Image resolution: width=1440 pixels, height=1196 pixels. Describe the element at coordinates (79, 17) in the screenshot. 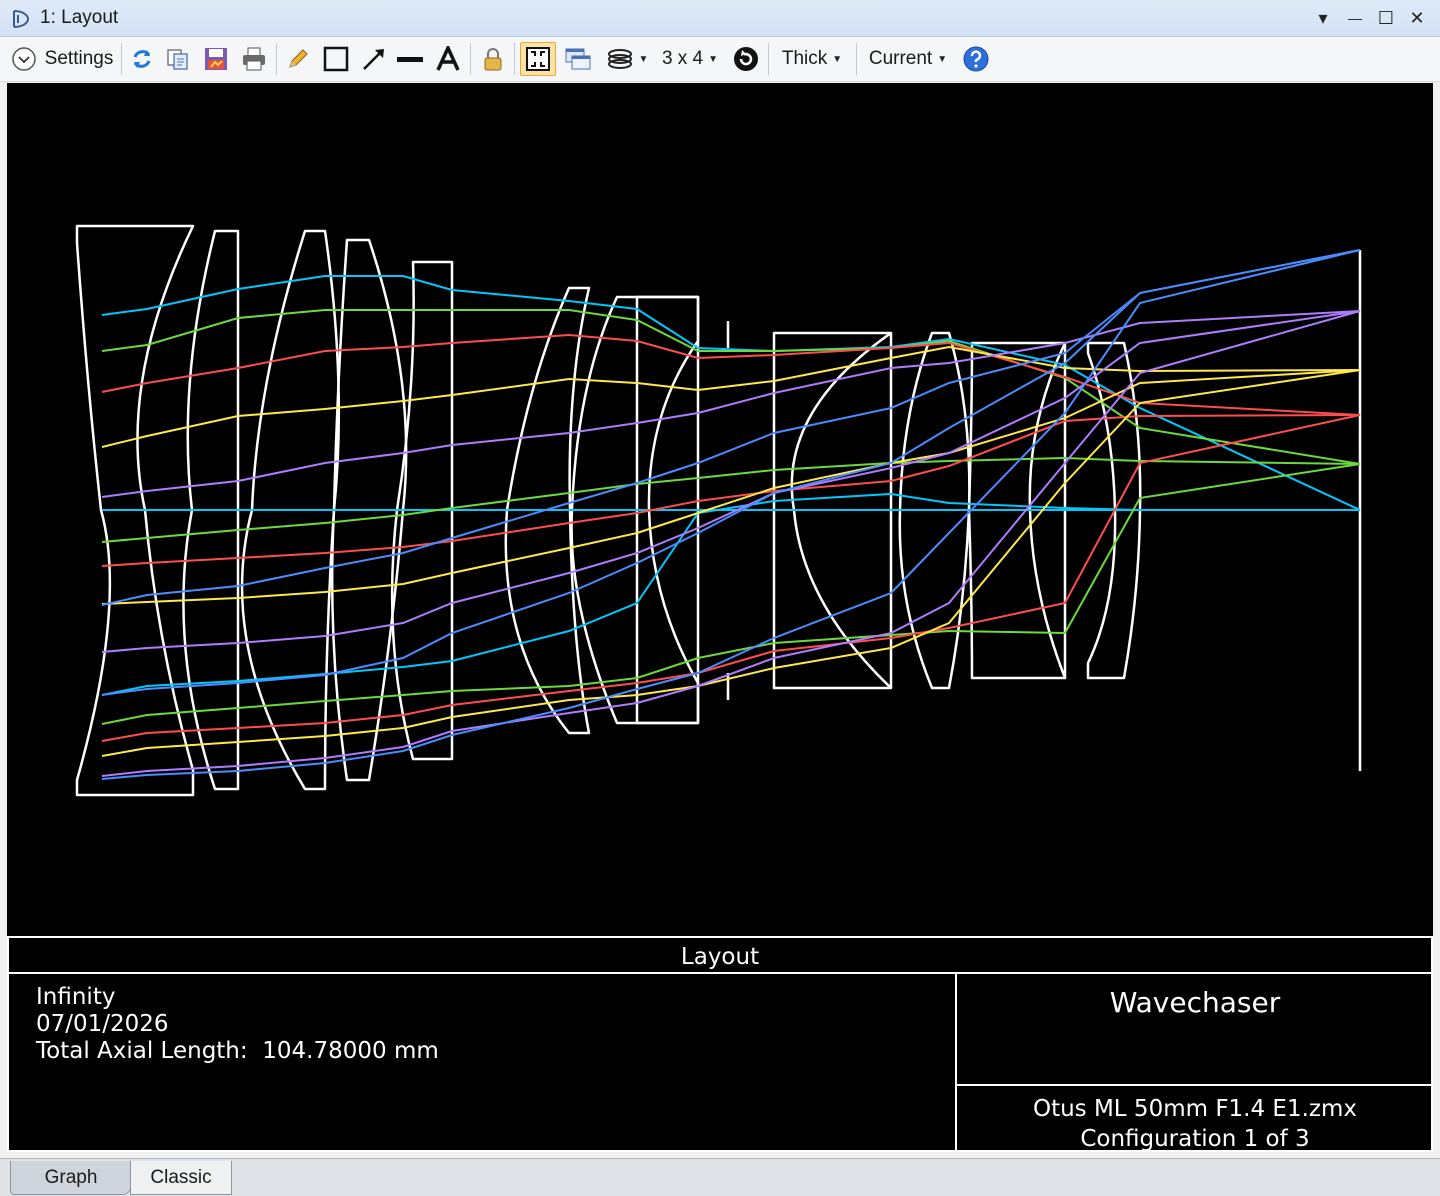

I see `window-title: 1: Layout` at that location.